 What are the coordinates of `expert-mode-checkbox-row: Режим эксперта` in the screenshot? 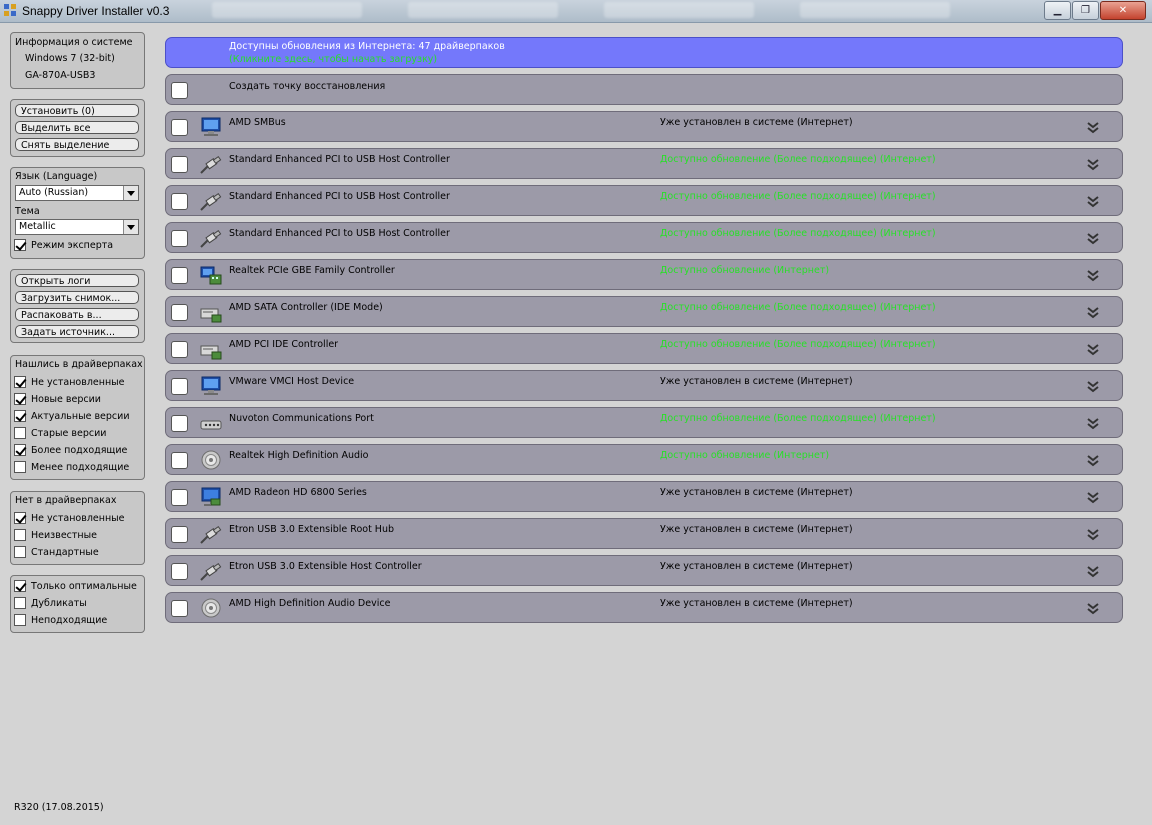 It's located at (63, 245).